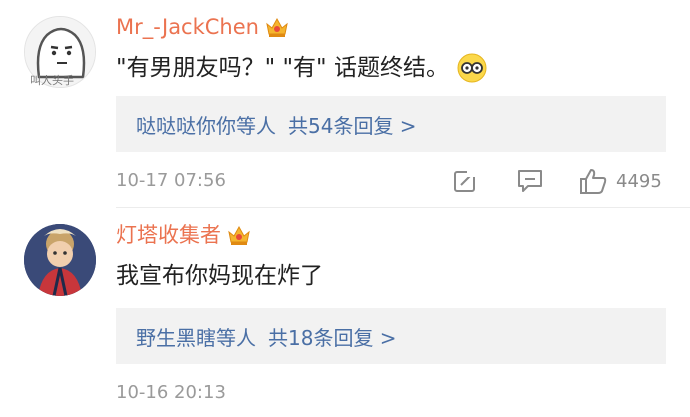 The height and width of the screenshot is (417, 690). I want to click on username: Mr_-JackChen, so click(202, 27).